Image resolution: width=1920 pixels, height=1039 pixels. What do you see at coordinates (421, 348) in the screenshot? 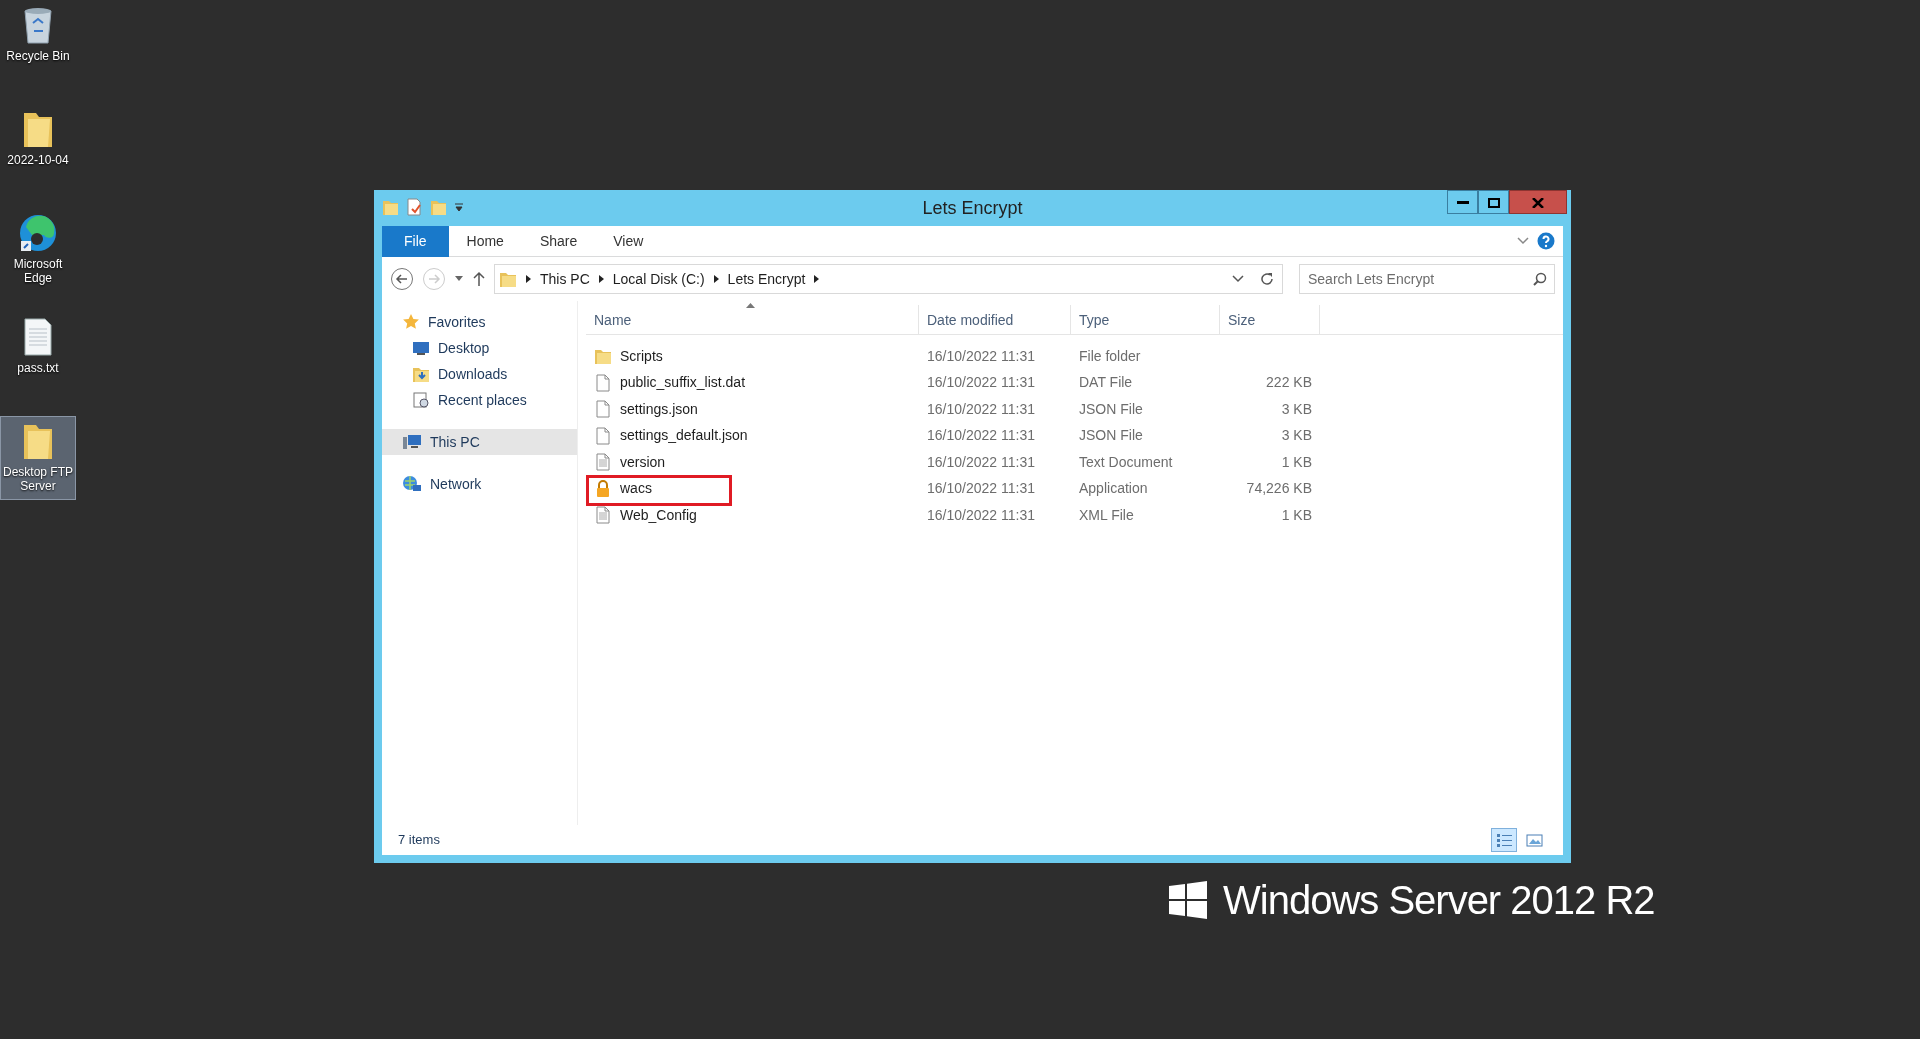
I see `monitor-icon` at bounding box center [421, 348].